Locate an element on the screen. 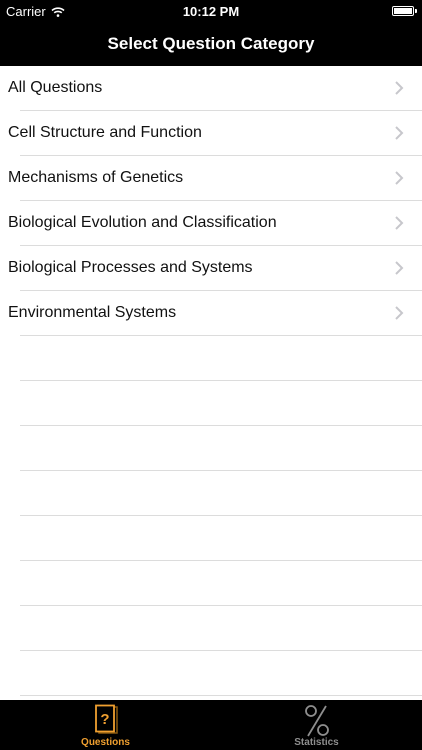  category-label: Mechanisms of Genetics is located at coordinates (96, 177).